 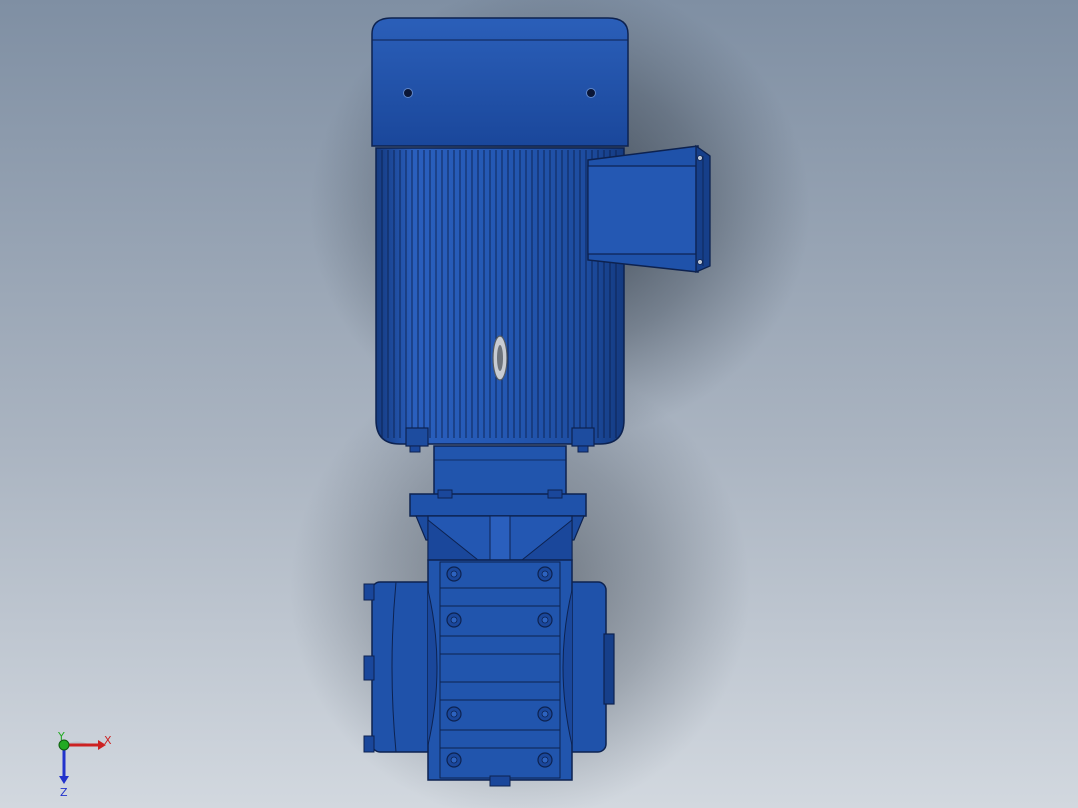 What do you see at coordinates (649, 208) in the screenshot?
I see `terminal-box` at bounding box center [649, 208].